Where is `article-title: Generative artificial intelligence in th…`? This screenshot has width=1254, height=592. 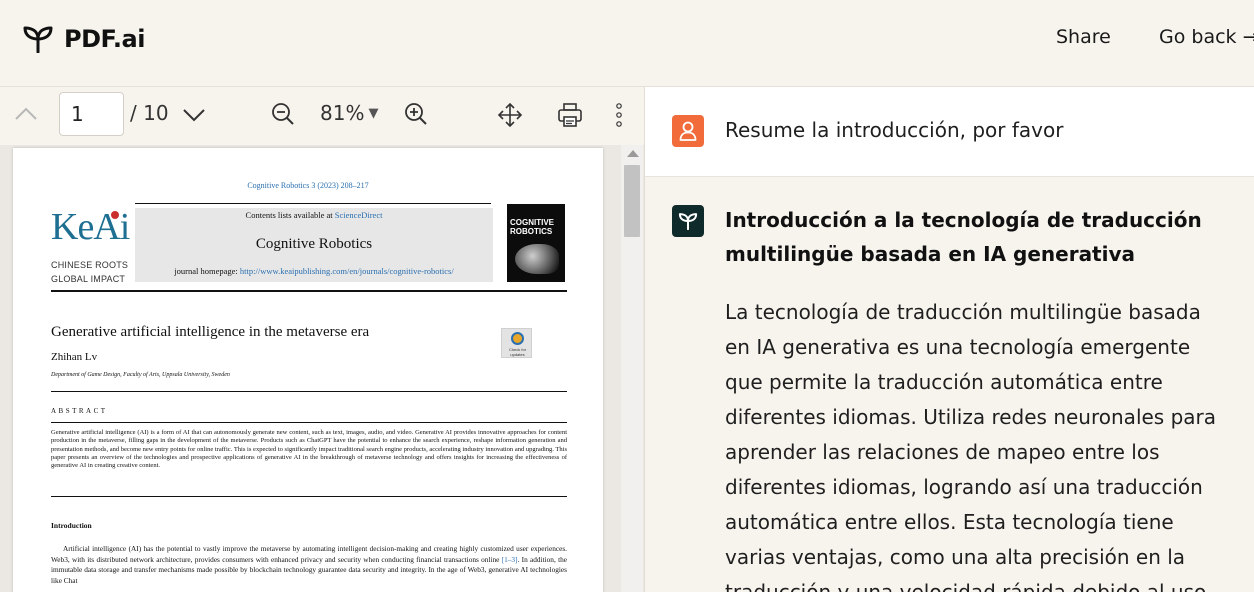
article-title: Generative artificial intelligence in th… is located at coordinates (210, 332).